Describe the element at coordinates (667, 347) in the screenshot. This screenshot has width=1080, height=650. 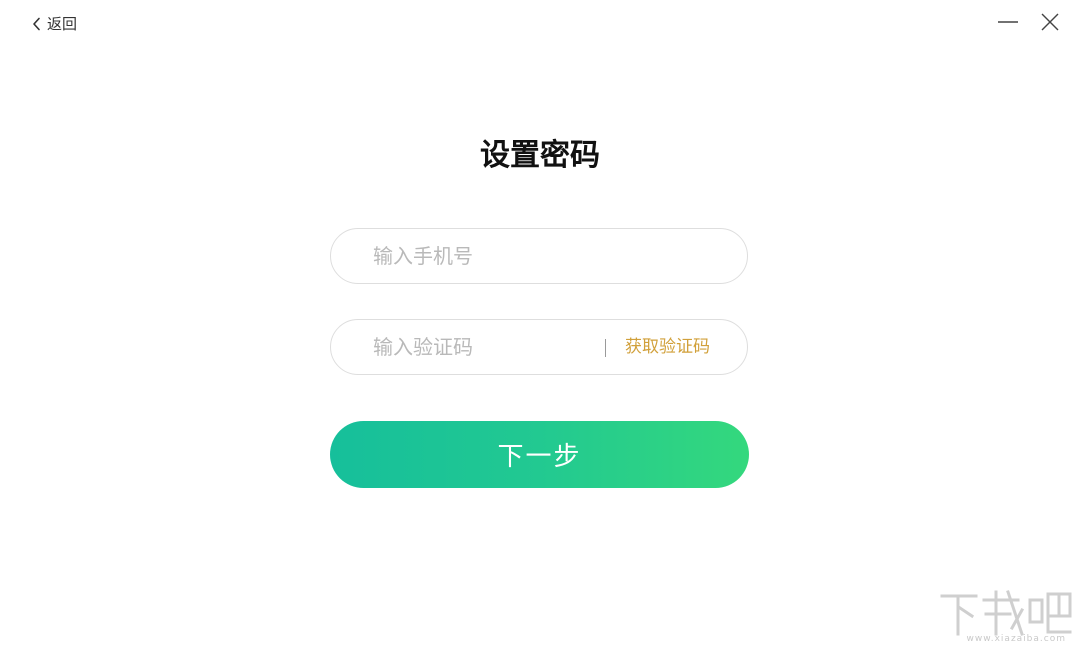
I see `get-code-button: 获取验证码` at that location.